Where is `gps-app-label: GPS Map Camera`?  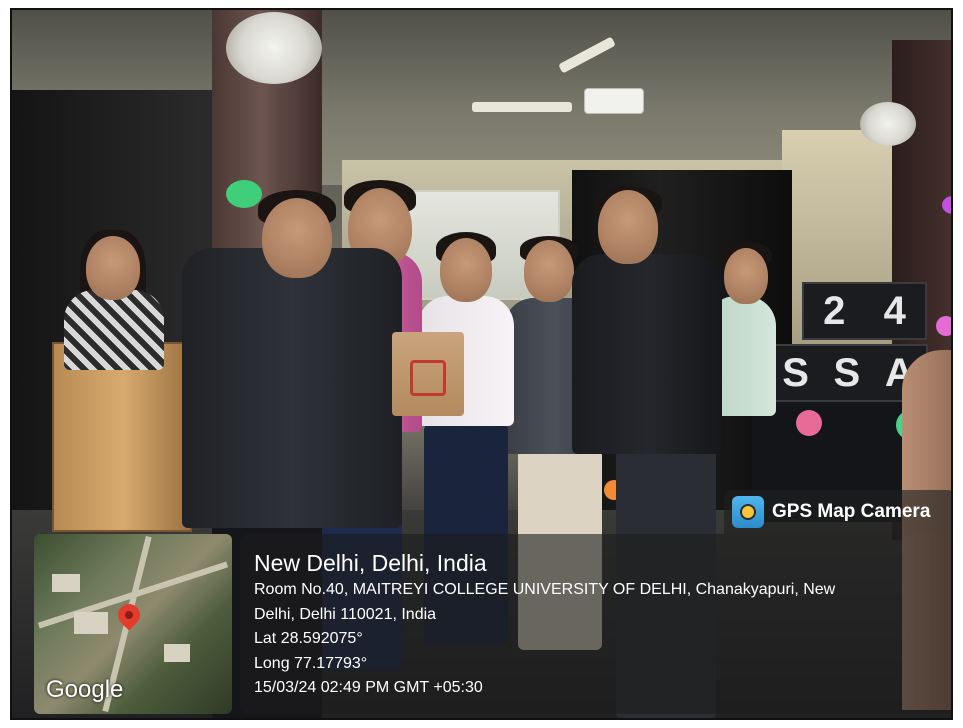 gps-app-label: GPS Map Camera is located at coordinates (851, 511).